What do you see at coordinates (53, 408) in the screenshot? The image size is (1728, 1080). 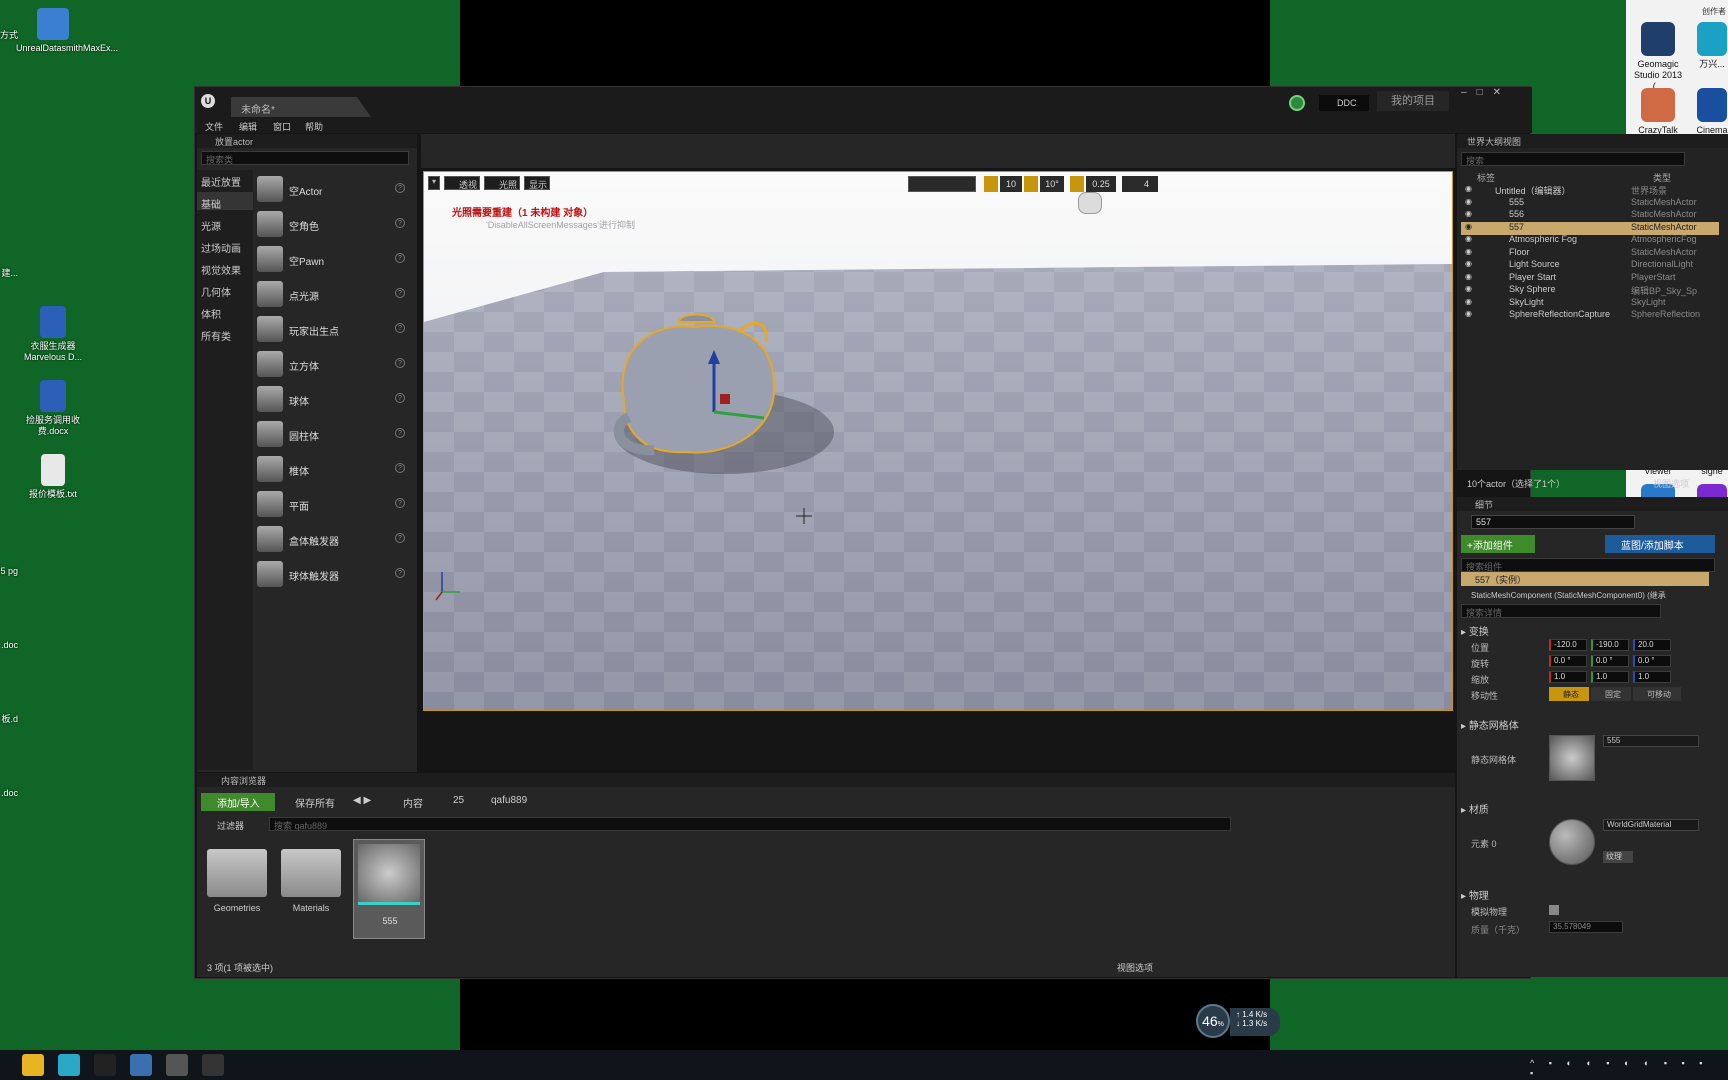 I see `desktop-icon: 捡服务调用收费.docx` at bounding box center [53, 408].